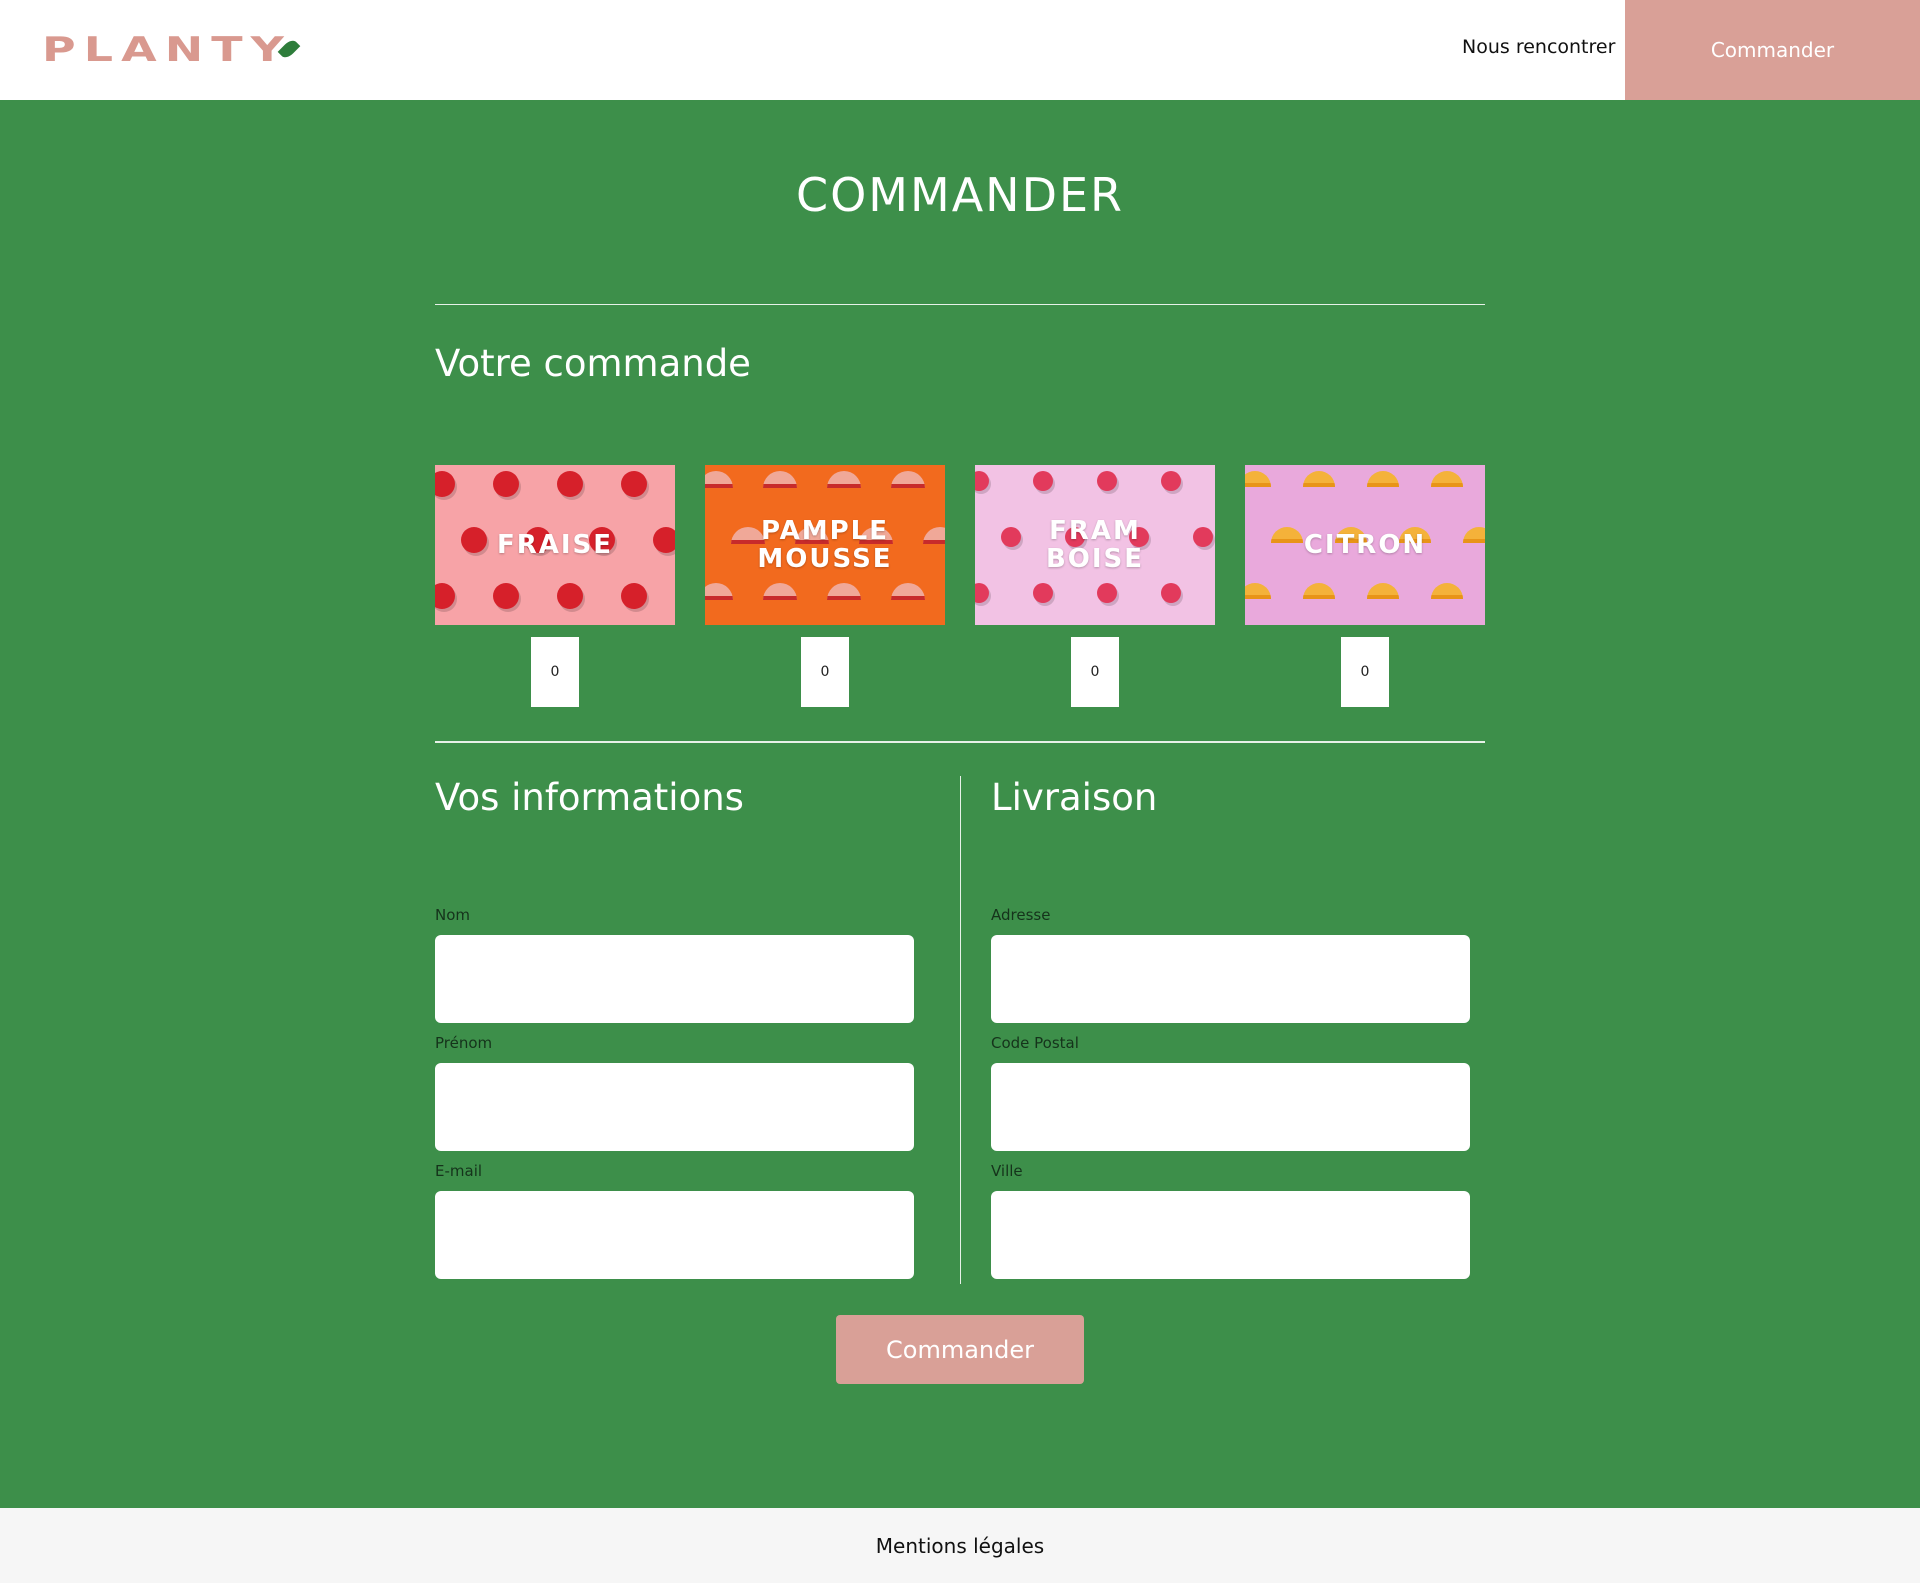  I want to click on product-label: FRAM BOISE, so click(1095, 545).